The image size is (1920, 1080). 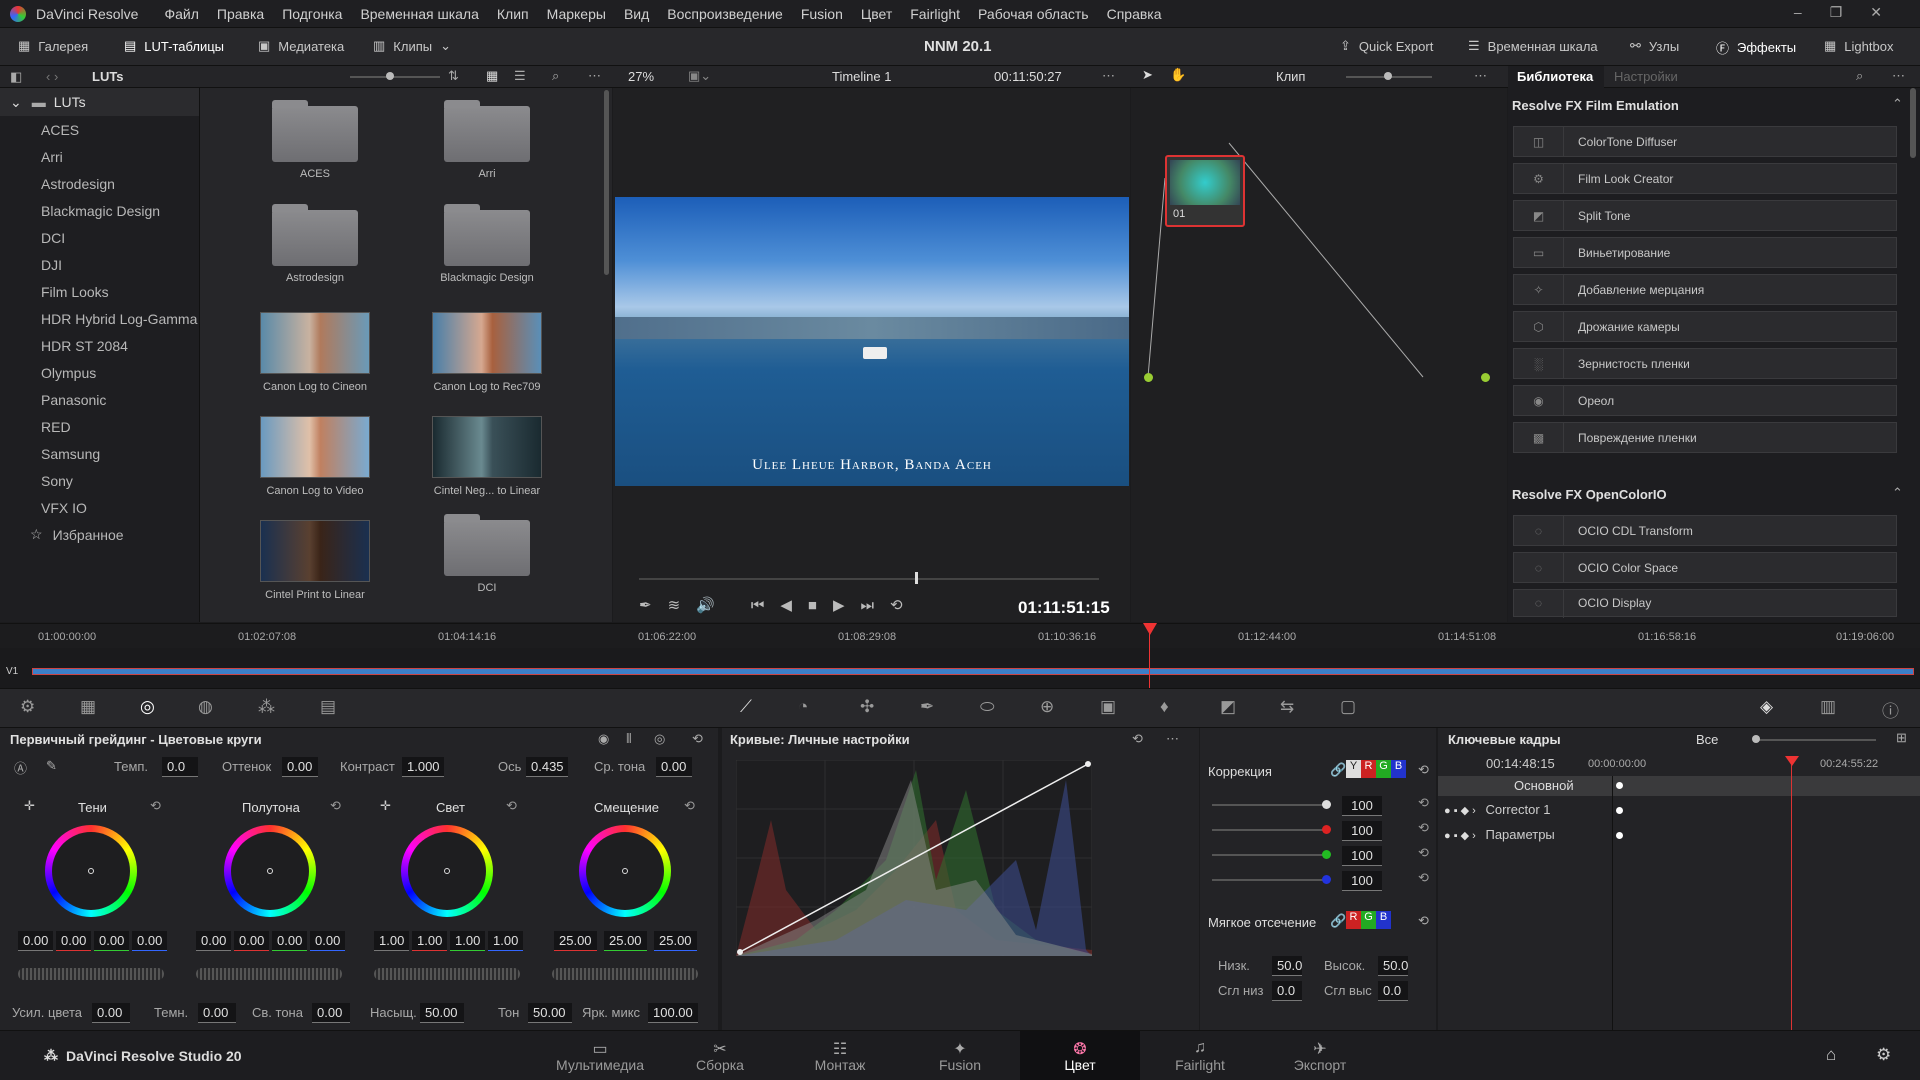 I want to click on video-frame: Ulee Lheue Harbor, Banda Aceh, so click(x=872, y=341).